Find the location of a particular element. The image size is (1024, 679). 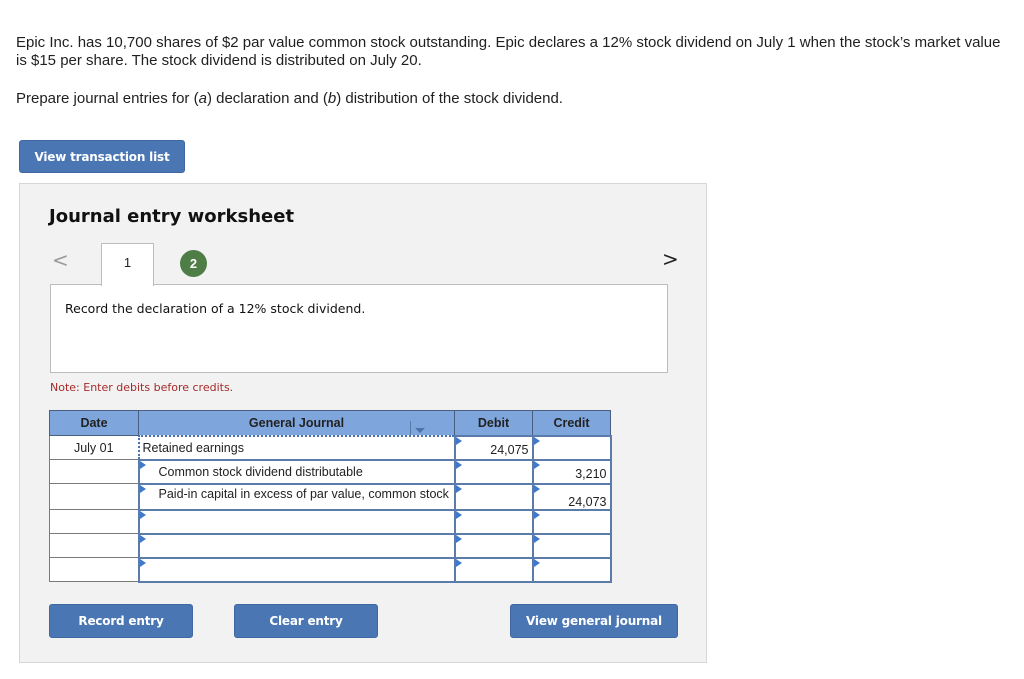

instr-text-1: Prepare journal entries for ( is located at coordinates (107, 98).